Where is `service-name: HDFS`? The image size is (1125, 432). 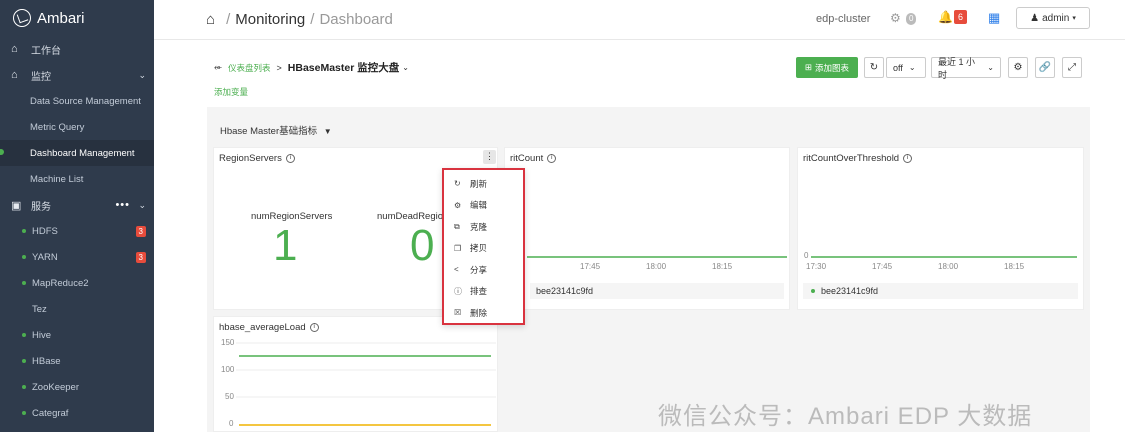 service-name: HDFS is located at coordinates (45, 231).